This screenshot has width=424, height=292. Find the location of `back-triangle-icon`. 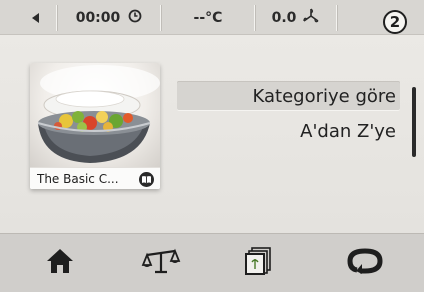

back-triangle-icon is located at coordinates (35, 18).